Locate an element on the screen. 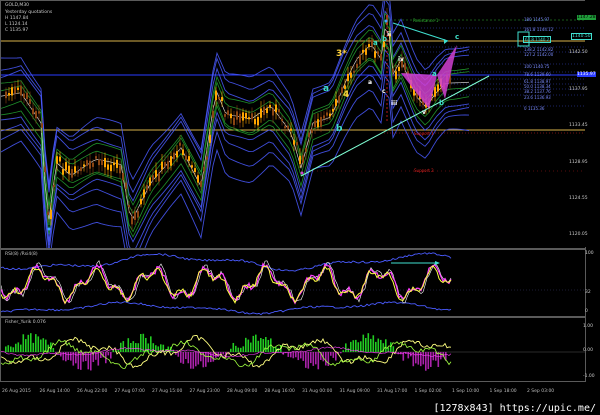  rsi-yellow-line is located at coordinates (226, 285).